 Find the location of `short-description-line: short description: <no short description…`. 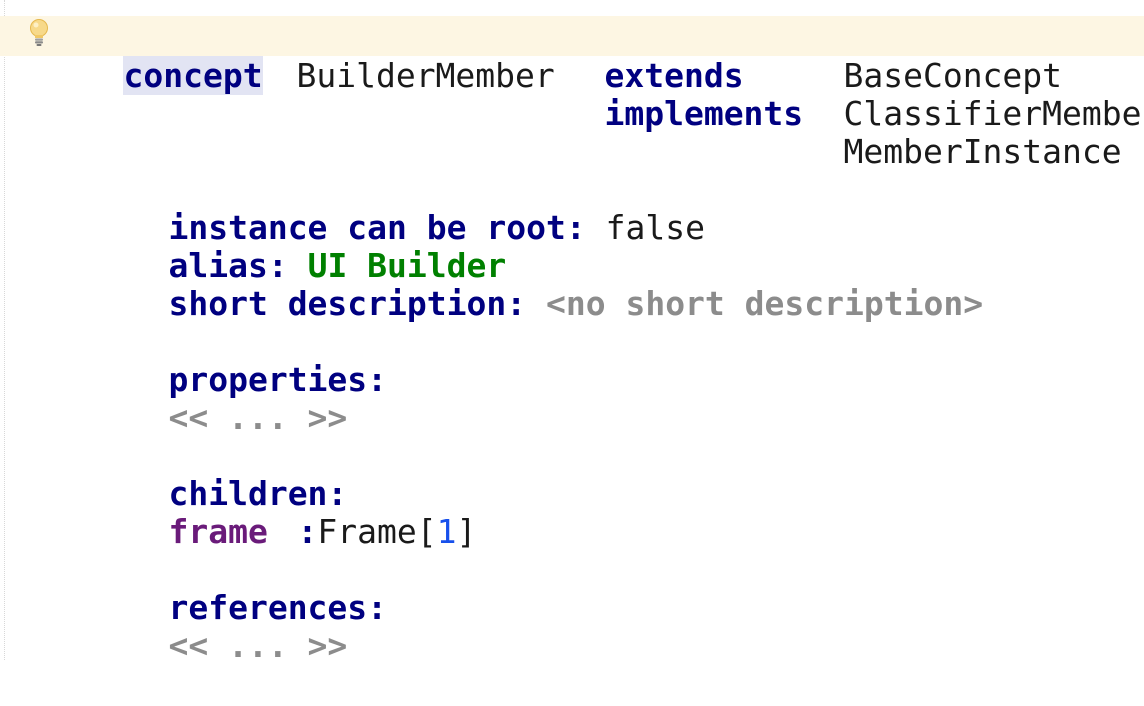

short-description-line: short description: <no short description… is located at coordinates (536, 283).